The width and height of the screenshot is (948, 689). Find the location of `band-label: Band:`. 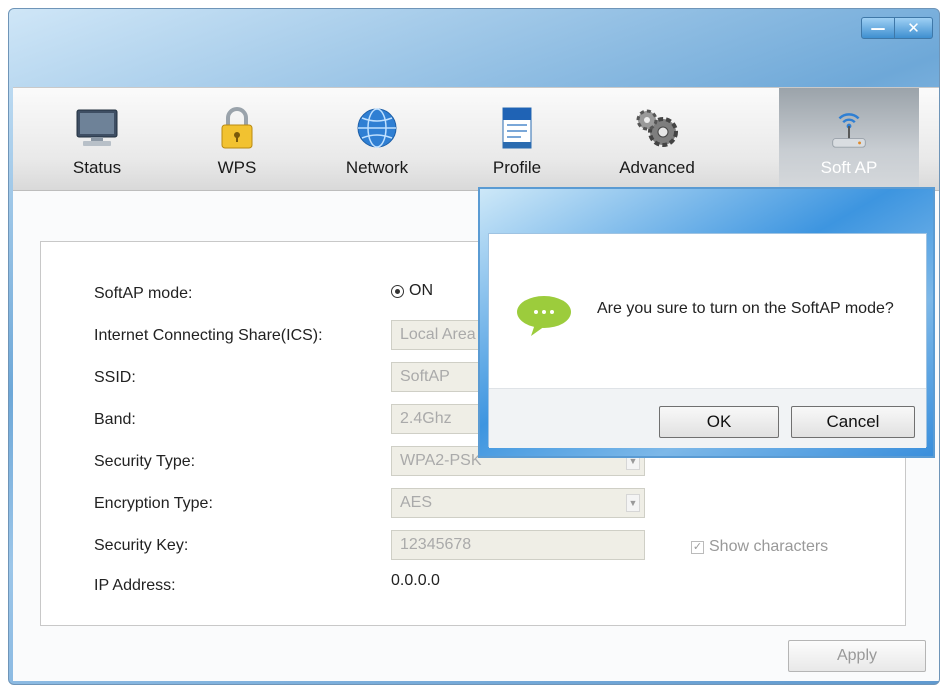

band-label: Band: is located at coordinates (115, 419).